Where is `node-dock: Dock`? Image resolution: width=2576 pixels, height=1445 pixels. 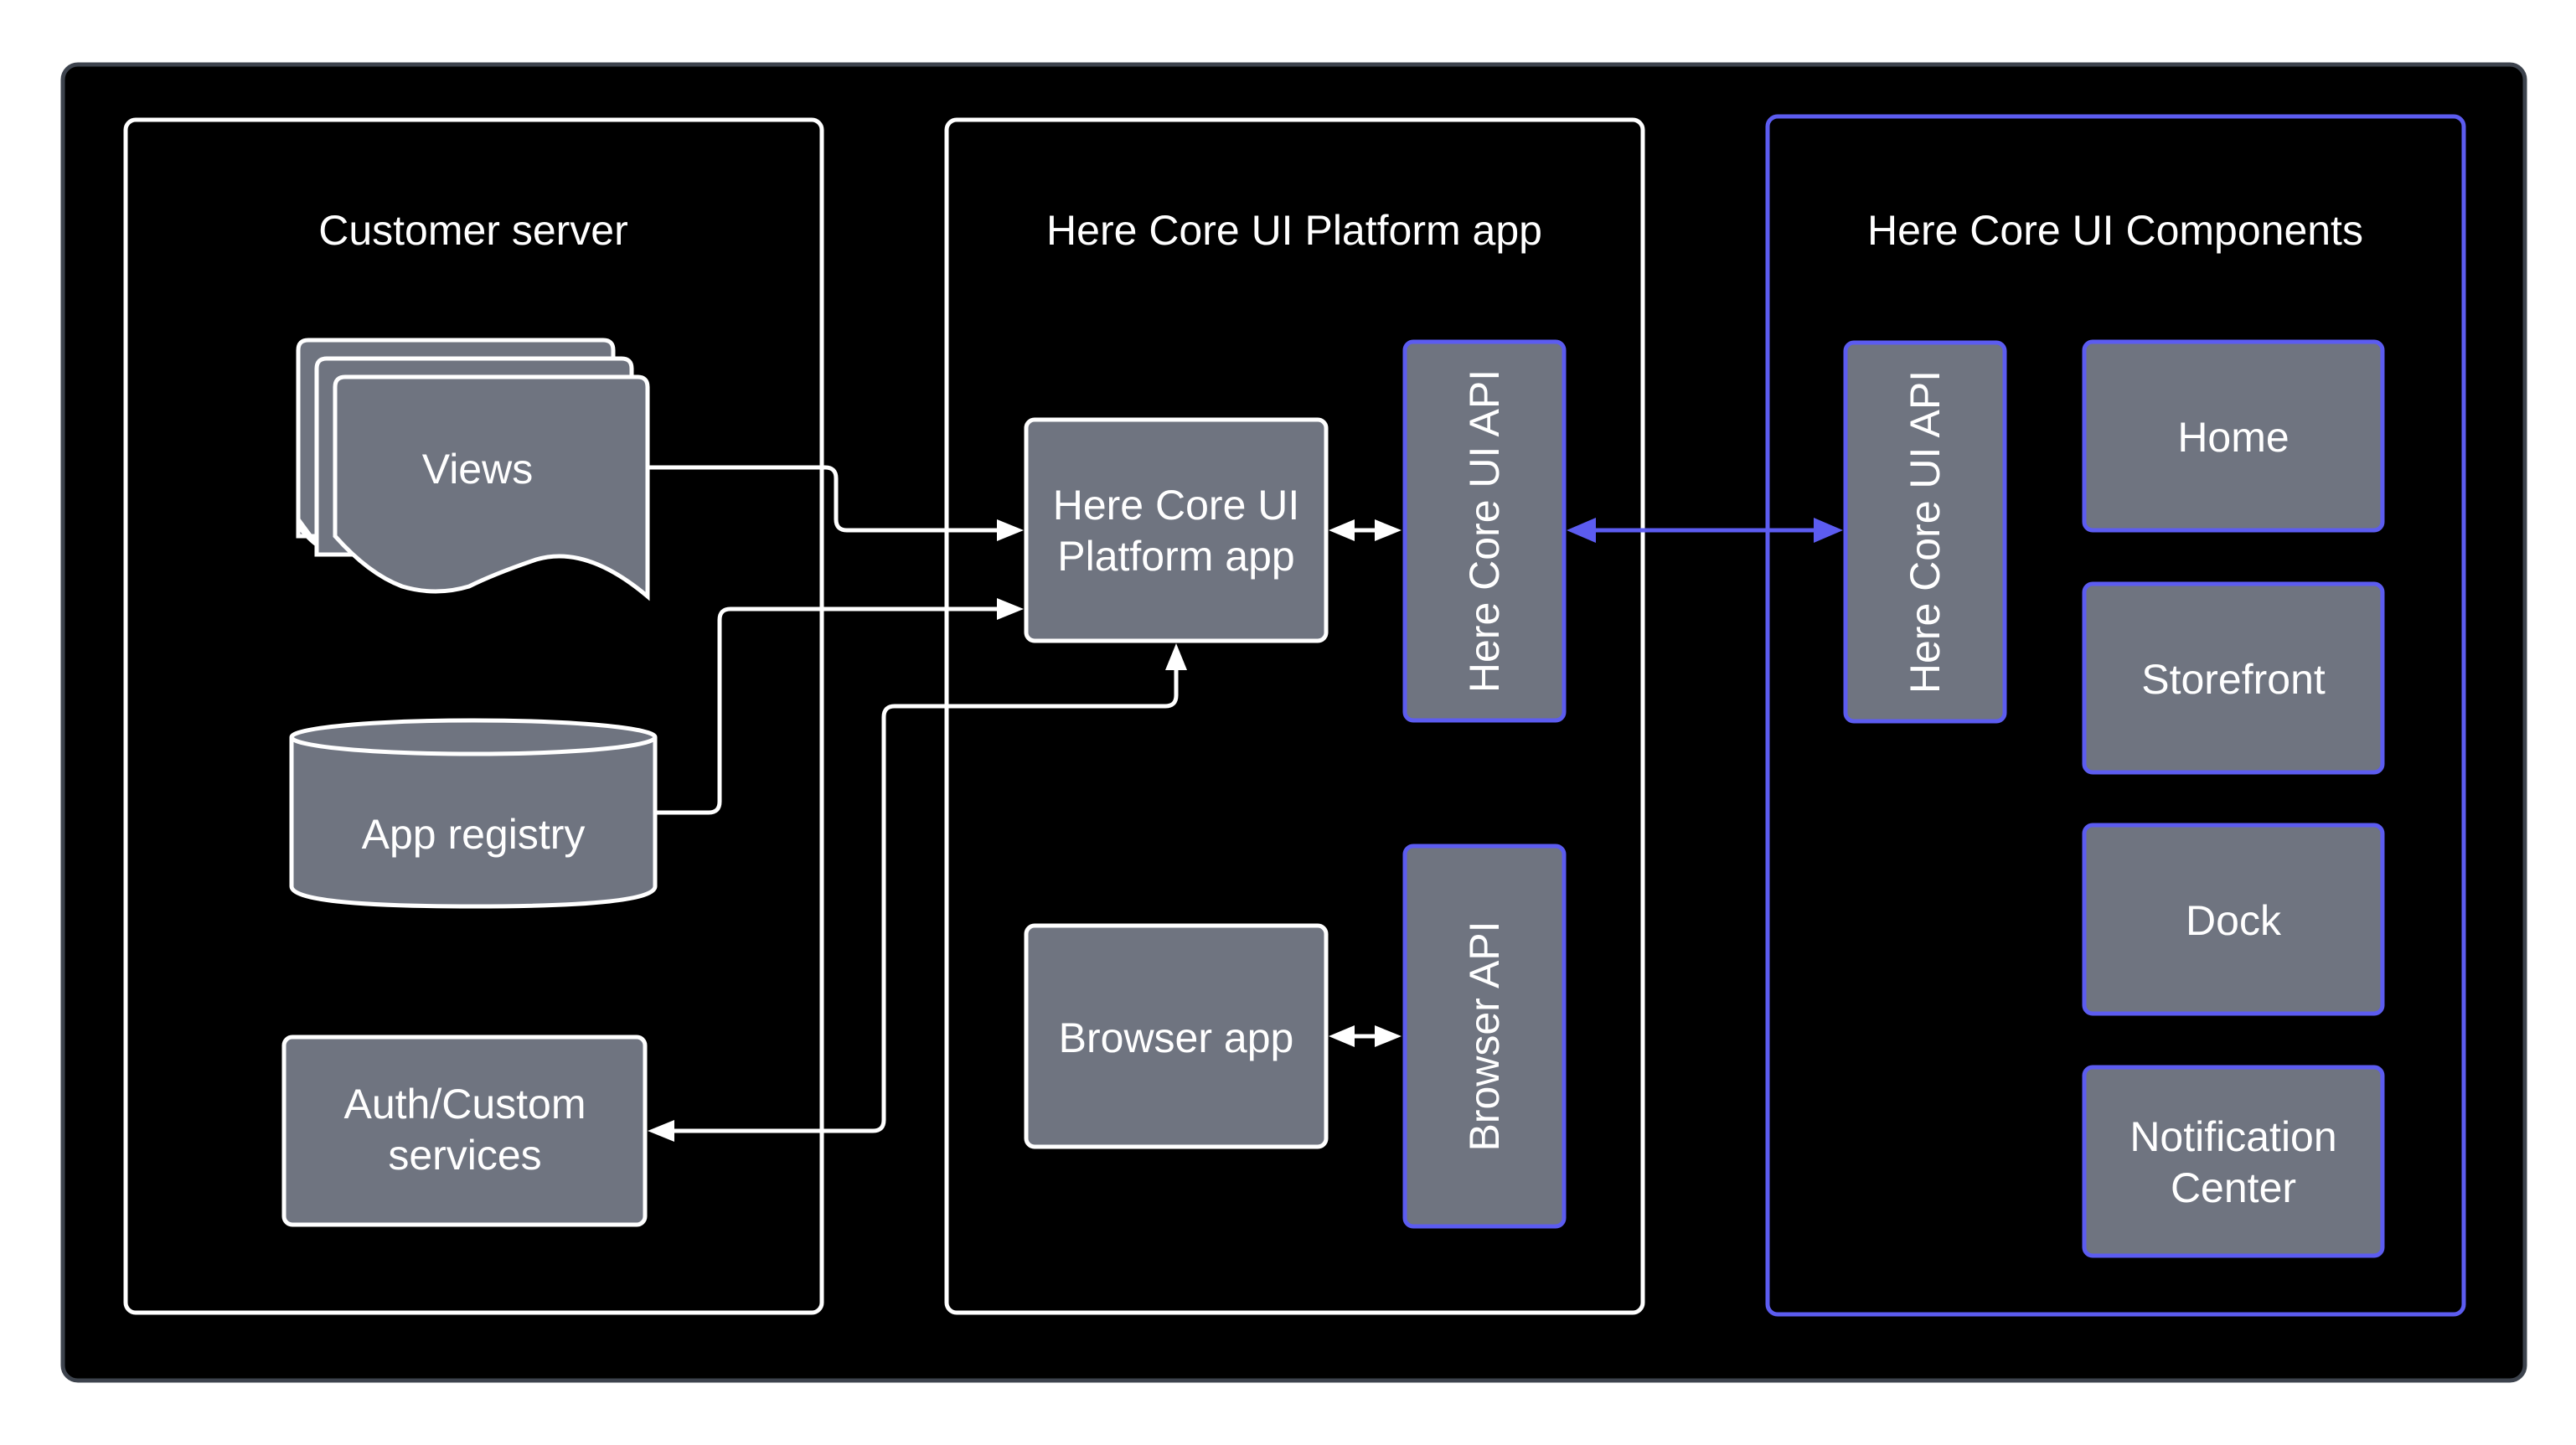 node-dock: Dock is located at coordinates (2233, 919).